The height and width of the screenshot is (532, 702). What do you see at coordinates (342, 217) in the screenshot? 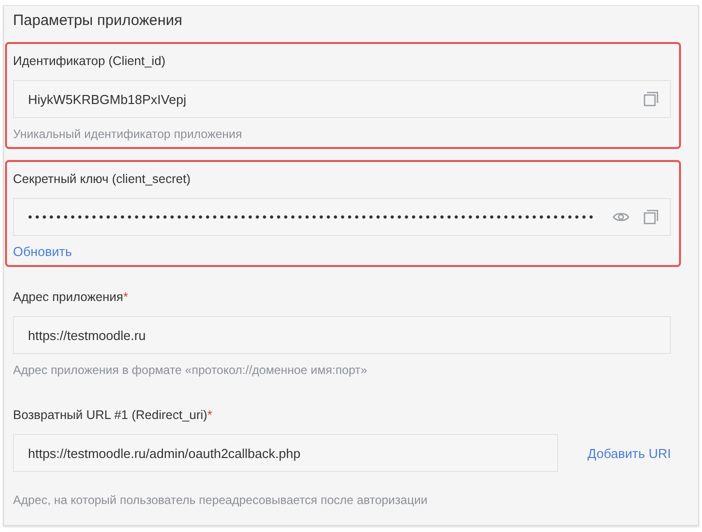
I see `input-field: ••••••••••••••••••••••••••••••••••••••••••••••••••••••••••••••••••••••••••••••••` at bounding box center [342, 217].